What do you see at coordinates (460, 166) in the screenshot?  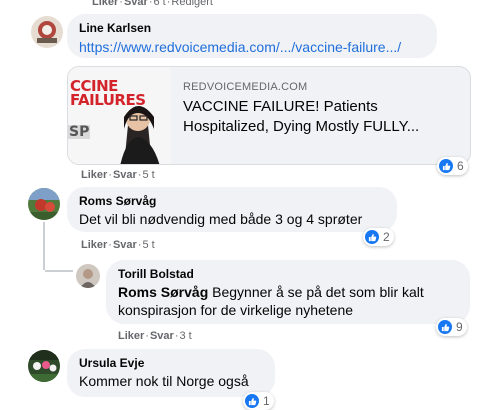 I see `reaction-number: 6` at bounding box center [460, 166].